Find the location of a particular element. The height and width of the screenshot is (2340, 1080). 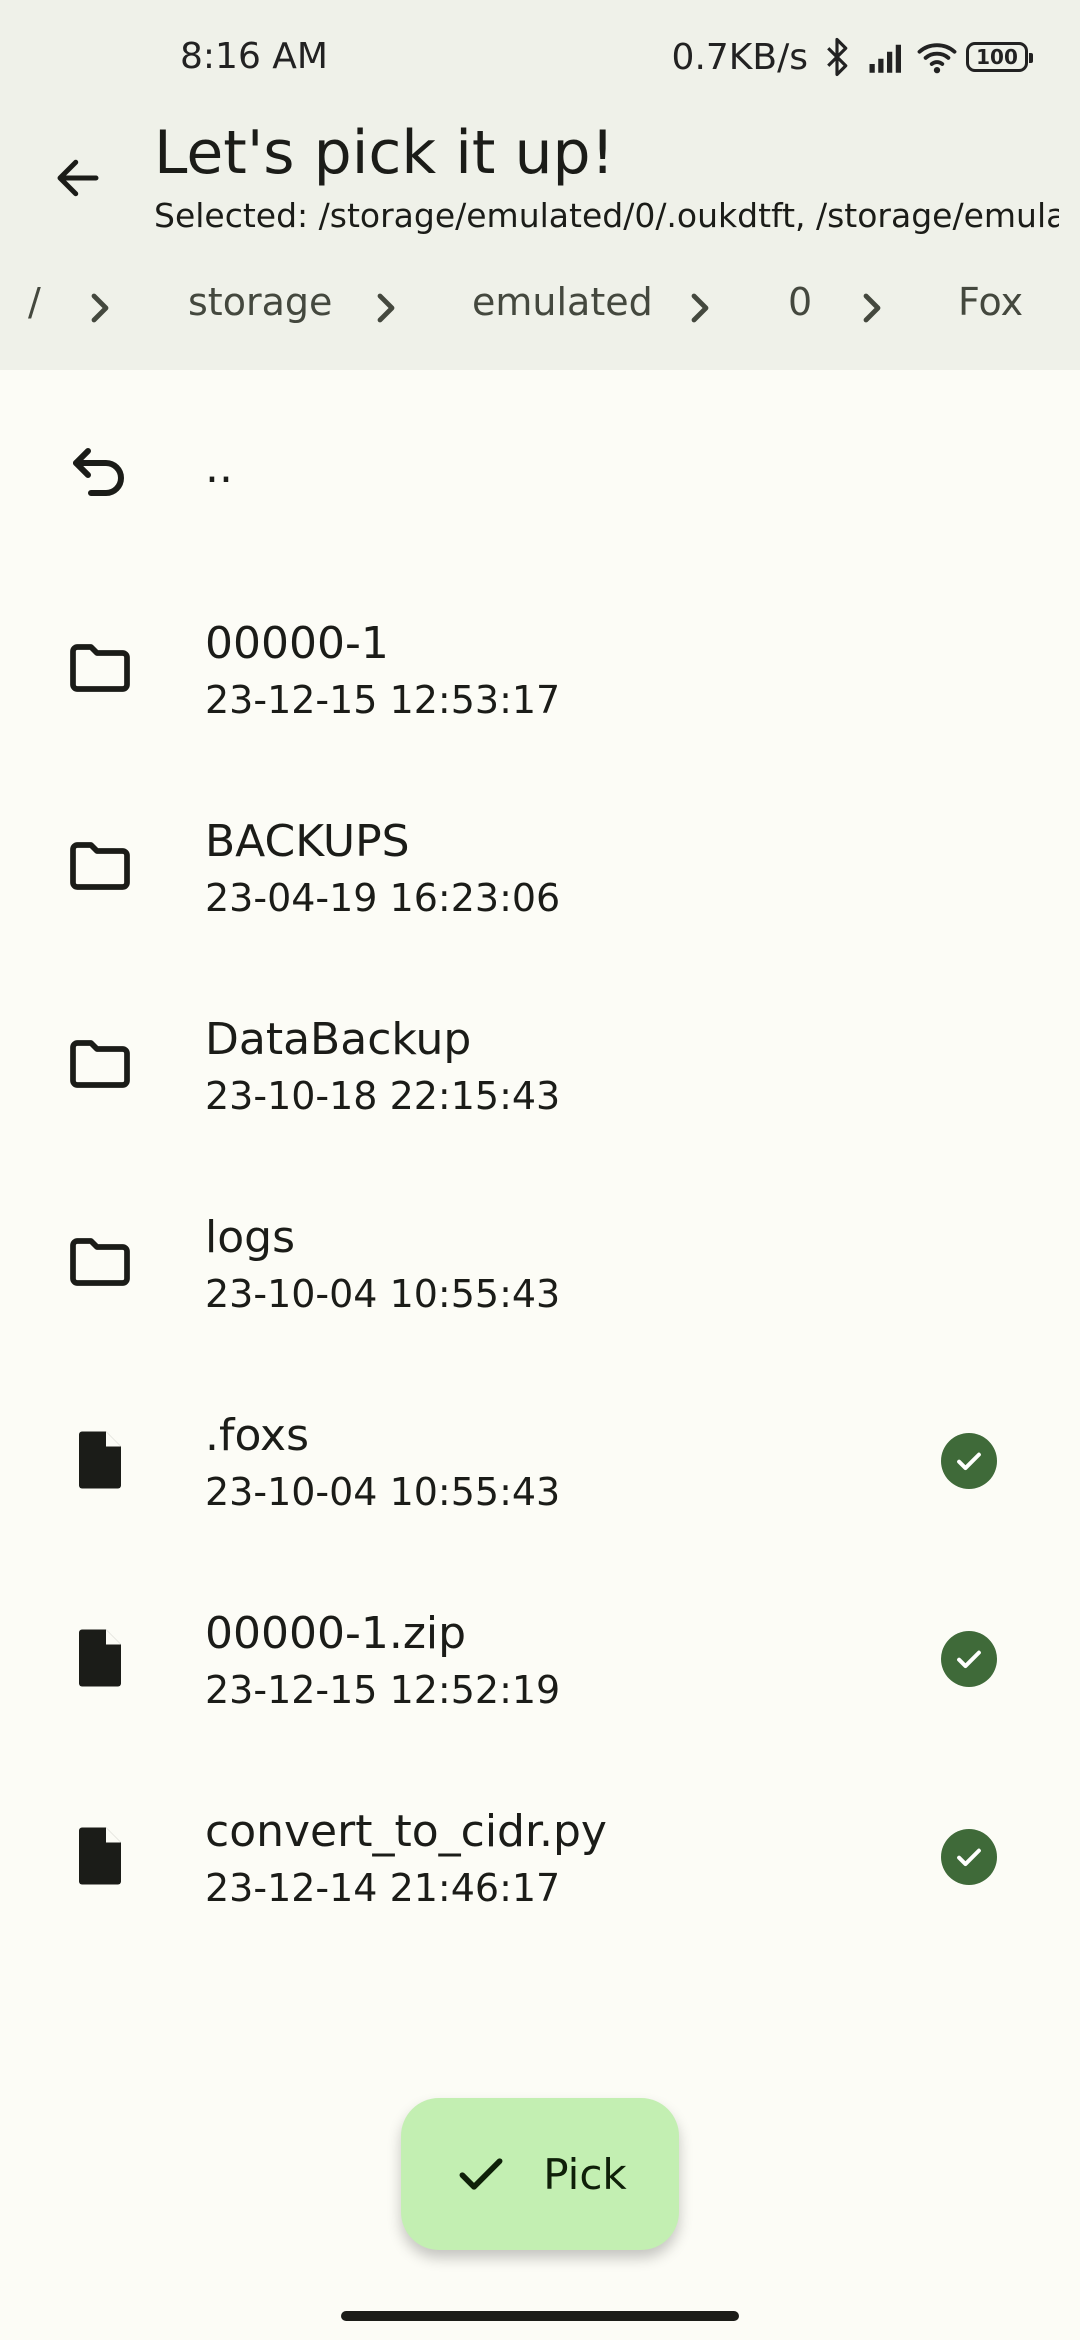

home-indicator is located at coordinates (540, 2316).